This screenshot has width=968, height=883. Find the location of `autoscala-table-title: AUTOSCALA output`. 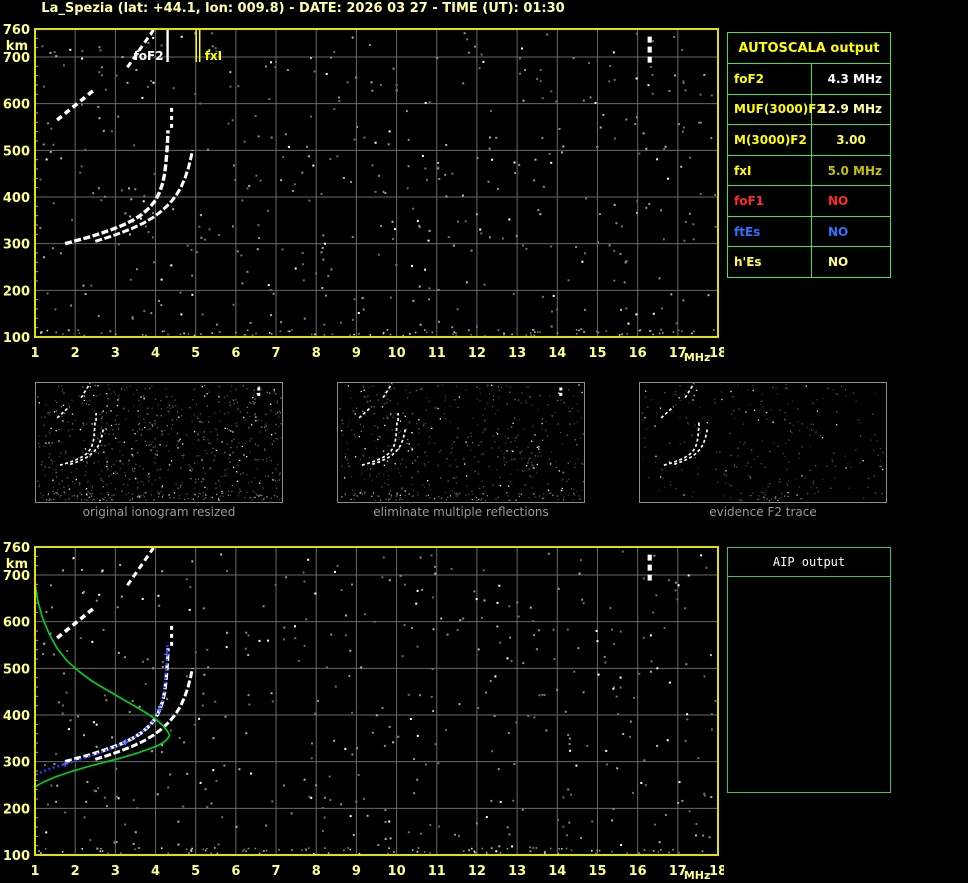

autoscala-table-title: AUTOSCALA output is located at coordinates (809, 48).